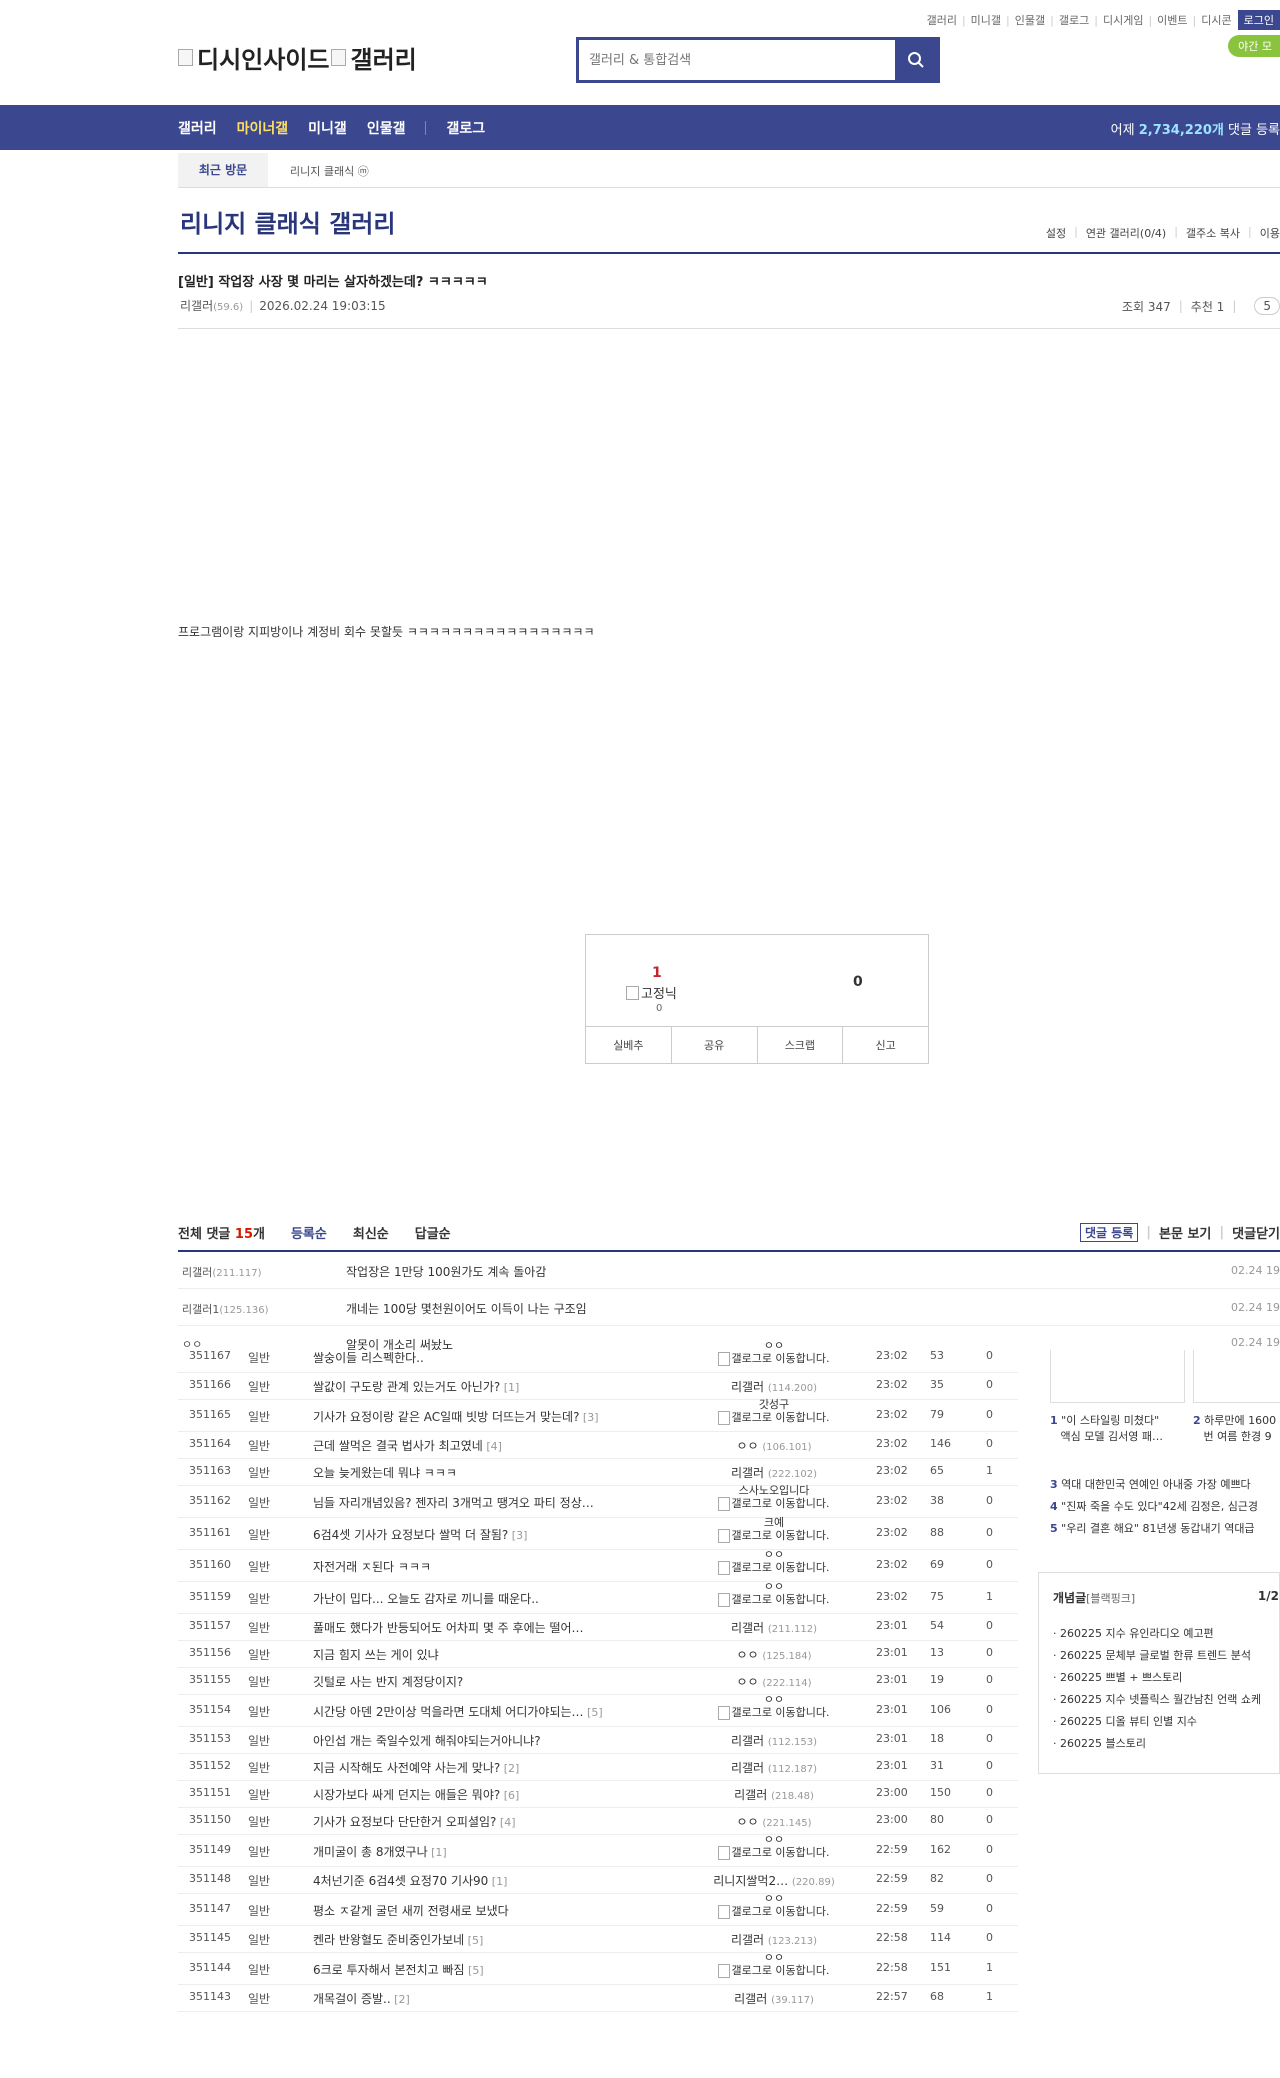 This screenshot has height=2078, width=1280. I want to click on report-button: 신고, so click(885, 1045).